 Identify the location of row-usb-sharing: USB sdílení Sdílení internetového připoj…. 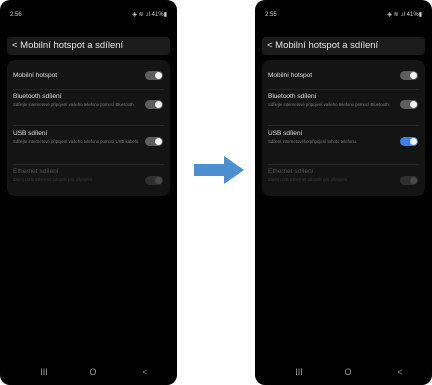
(343, 145).